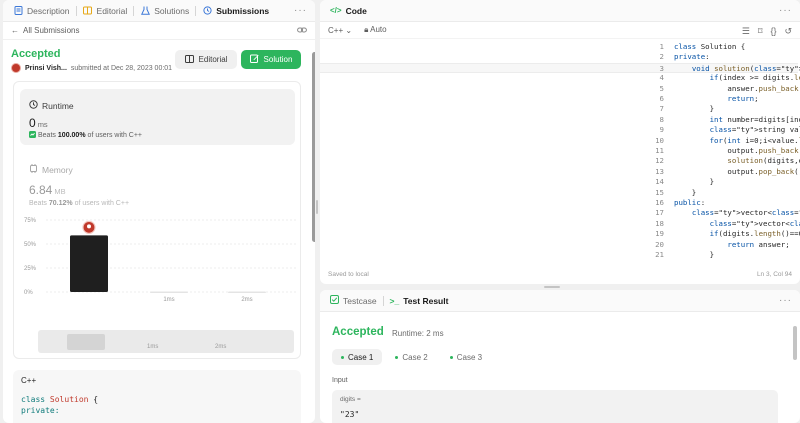 This screenshot has height=423, width=800. What do you see at coordinates (411, 357) in the screenshot?
I see `case-tab-2: Case 2` at bounding box center [411, 357].